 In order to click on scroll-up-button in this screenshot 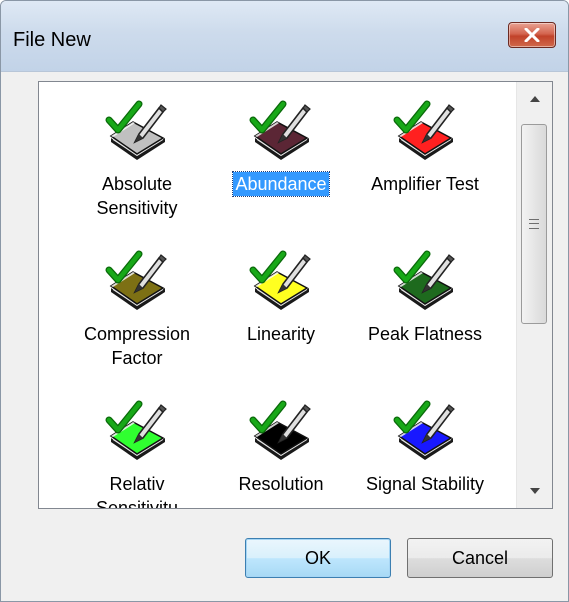, I will do `click(534, 99)`.